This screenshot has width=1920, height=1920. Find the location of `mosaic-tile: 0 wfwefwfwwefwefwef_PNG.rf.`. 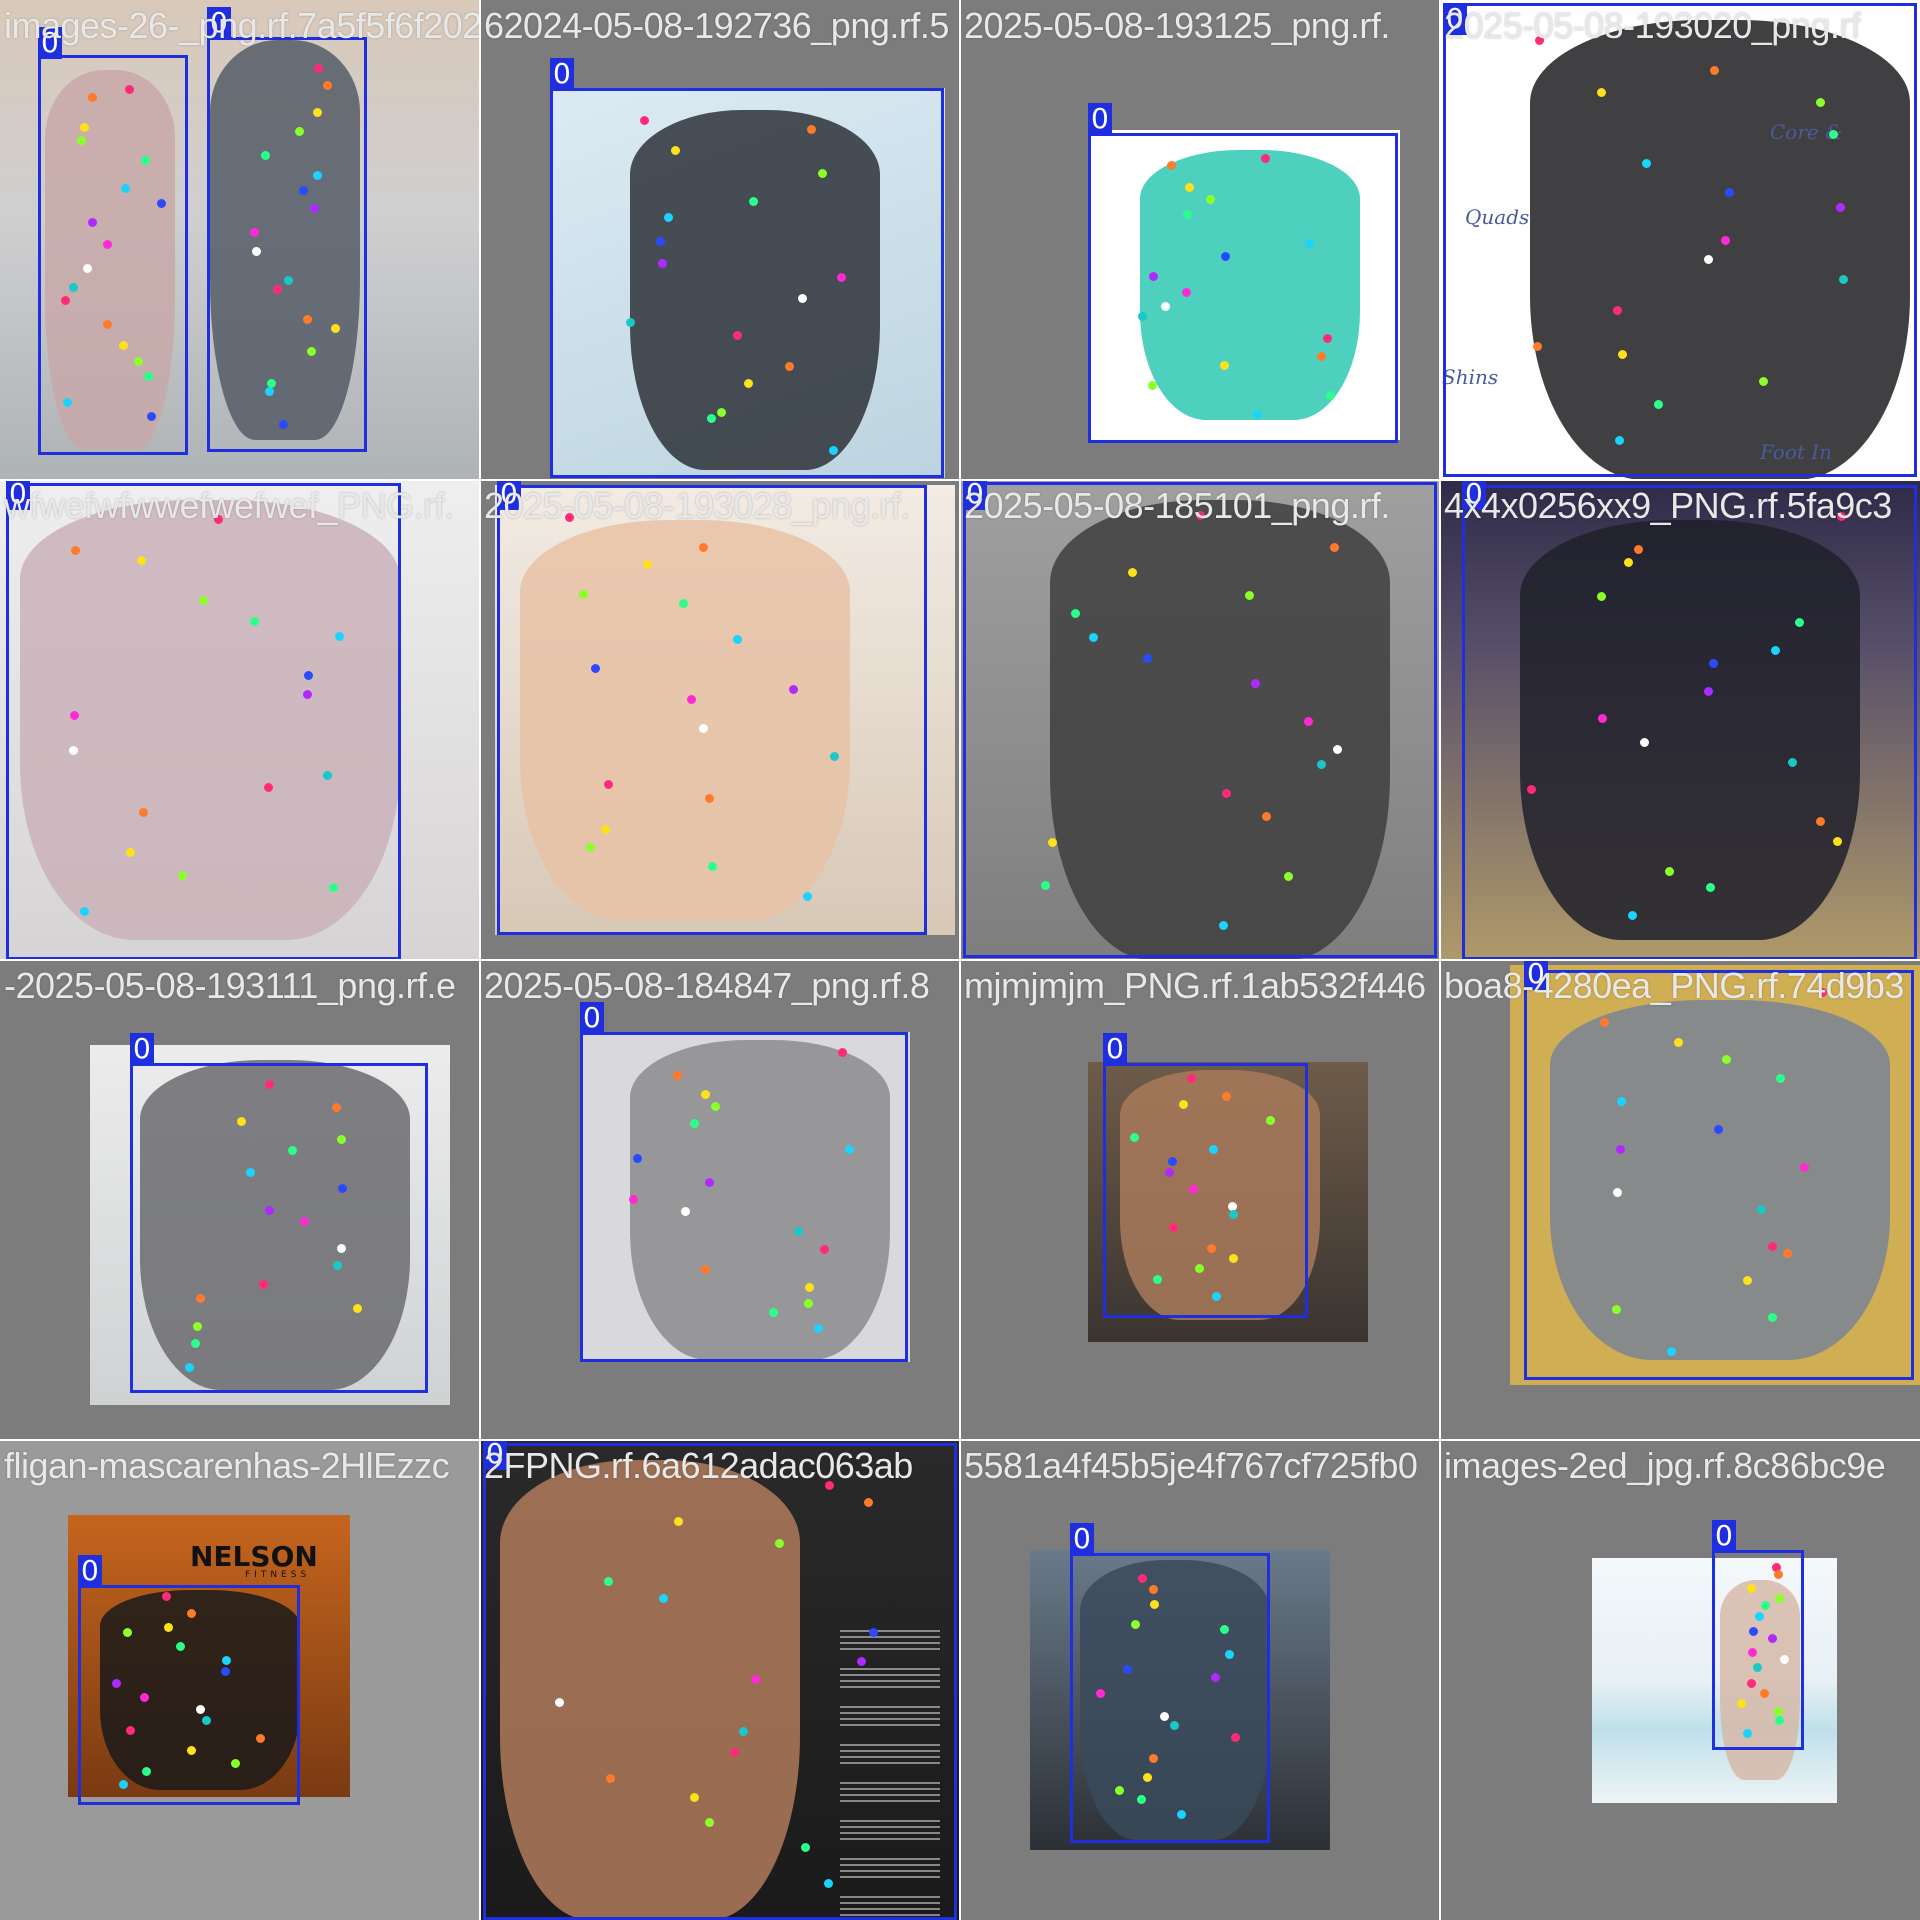

mosaic-tile: 0 wfwefwfwwefwefwef_PNG.rf. is located at coordinates (240, 720).